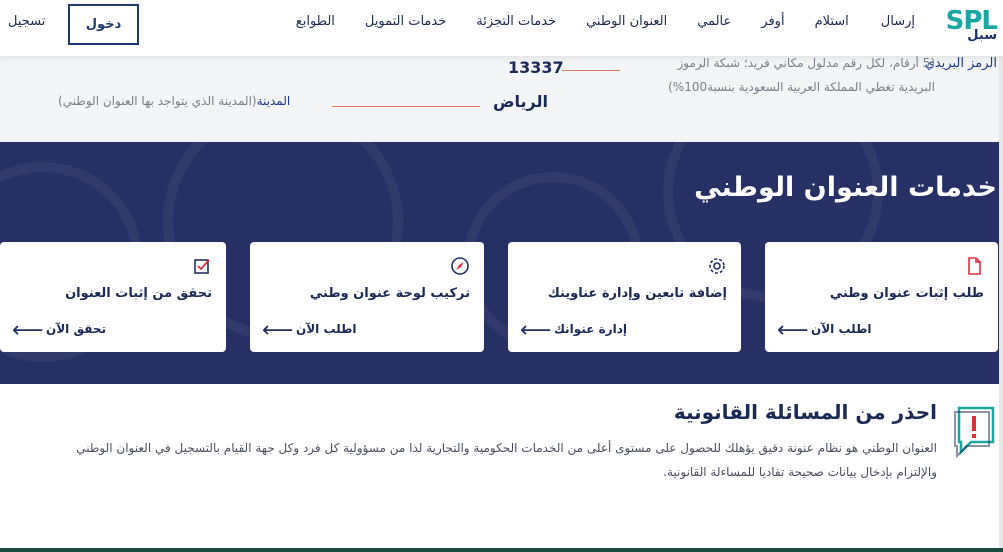 This screenshot has height=552, width=1003. What do you see at coordinates (460, 266) in the screenshot?
I see `compass-icon` at bounding box center [460, 266].